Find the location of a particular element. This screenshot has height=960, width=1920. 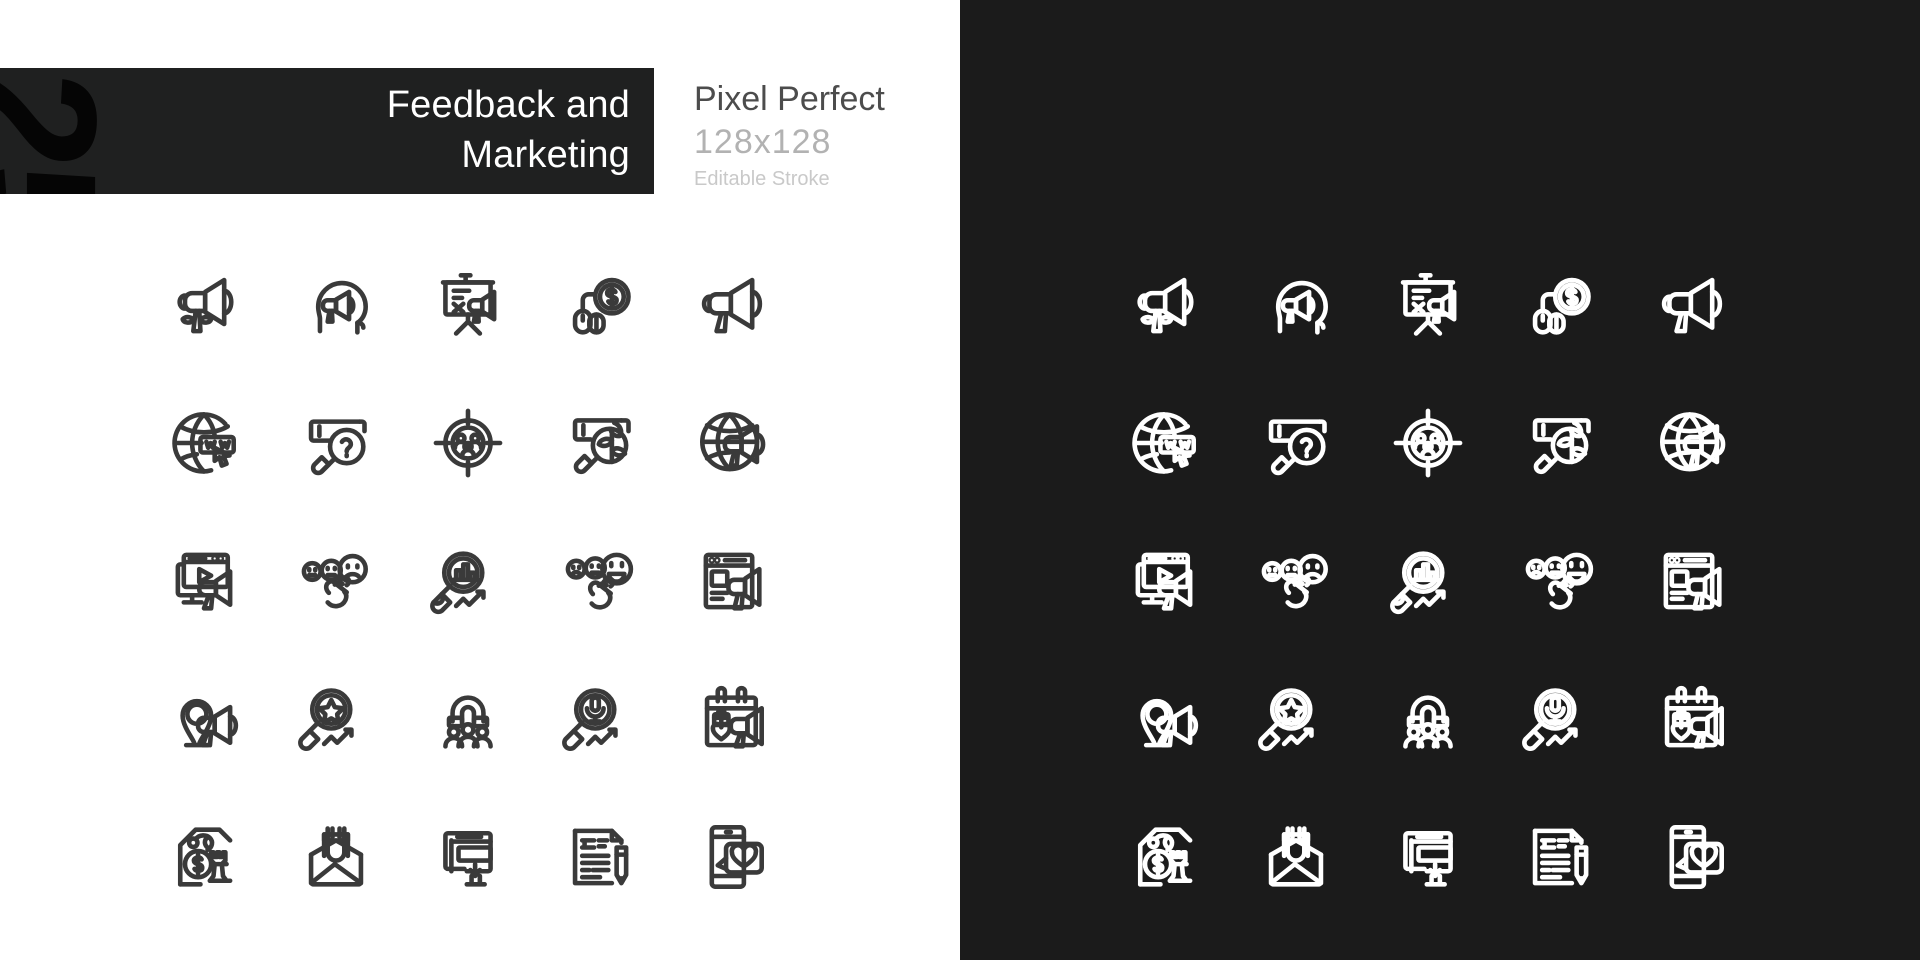

monitor-video-megaphone-icon is located at coordinates (1164, 581).